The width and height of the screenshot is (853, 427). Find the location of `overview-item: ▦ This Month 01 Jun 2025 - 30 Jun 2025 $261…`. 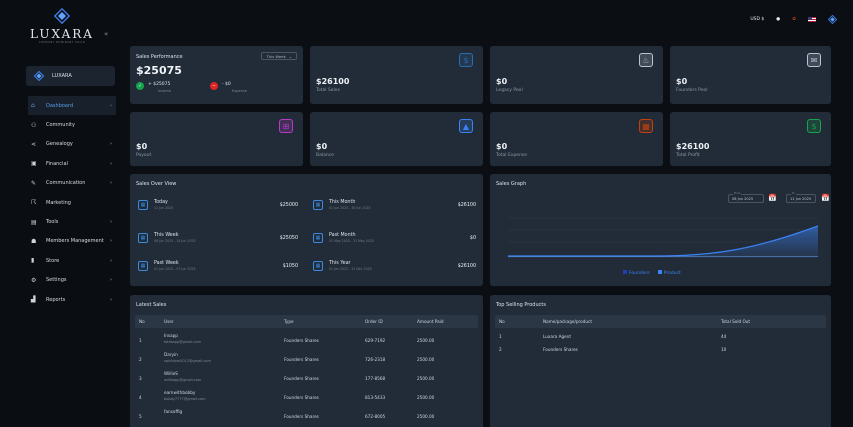

overview-item: ▦ This Month 01 Jun 2025 - 30 Jun 2025 $261… is located at coordinates (394, 205).